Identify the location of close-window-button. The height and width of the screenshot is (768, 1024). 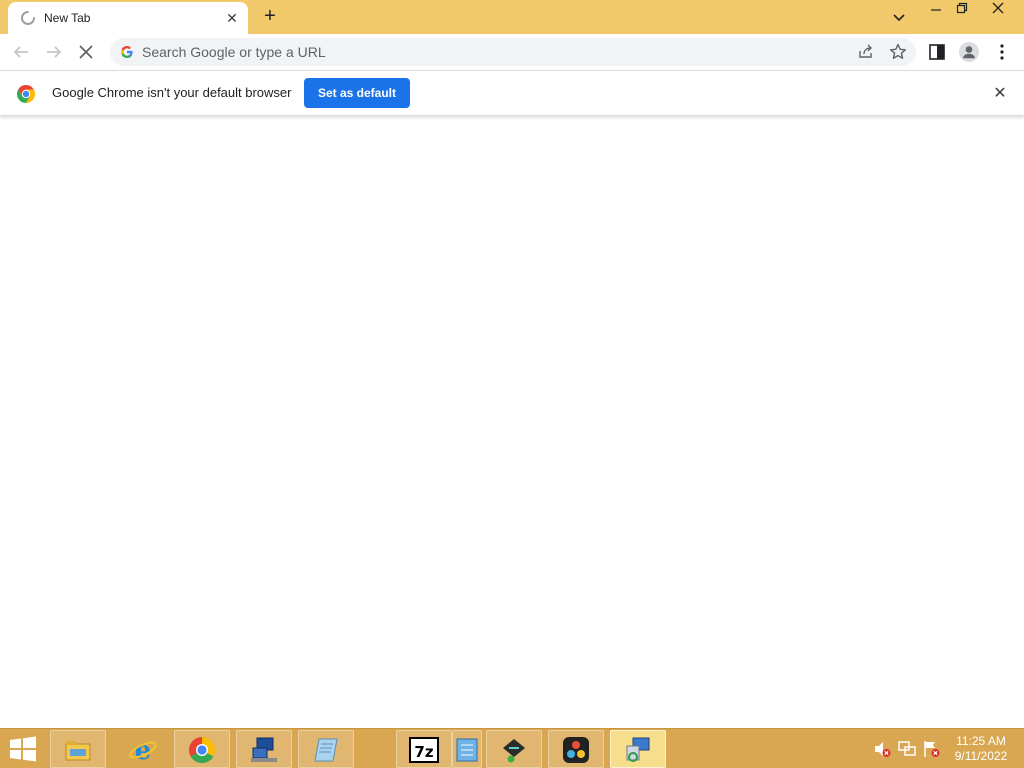
(998, 11).